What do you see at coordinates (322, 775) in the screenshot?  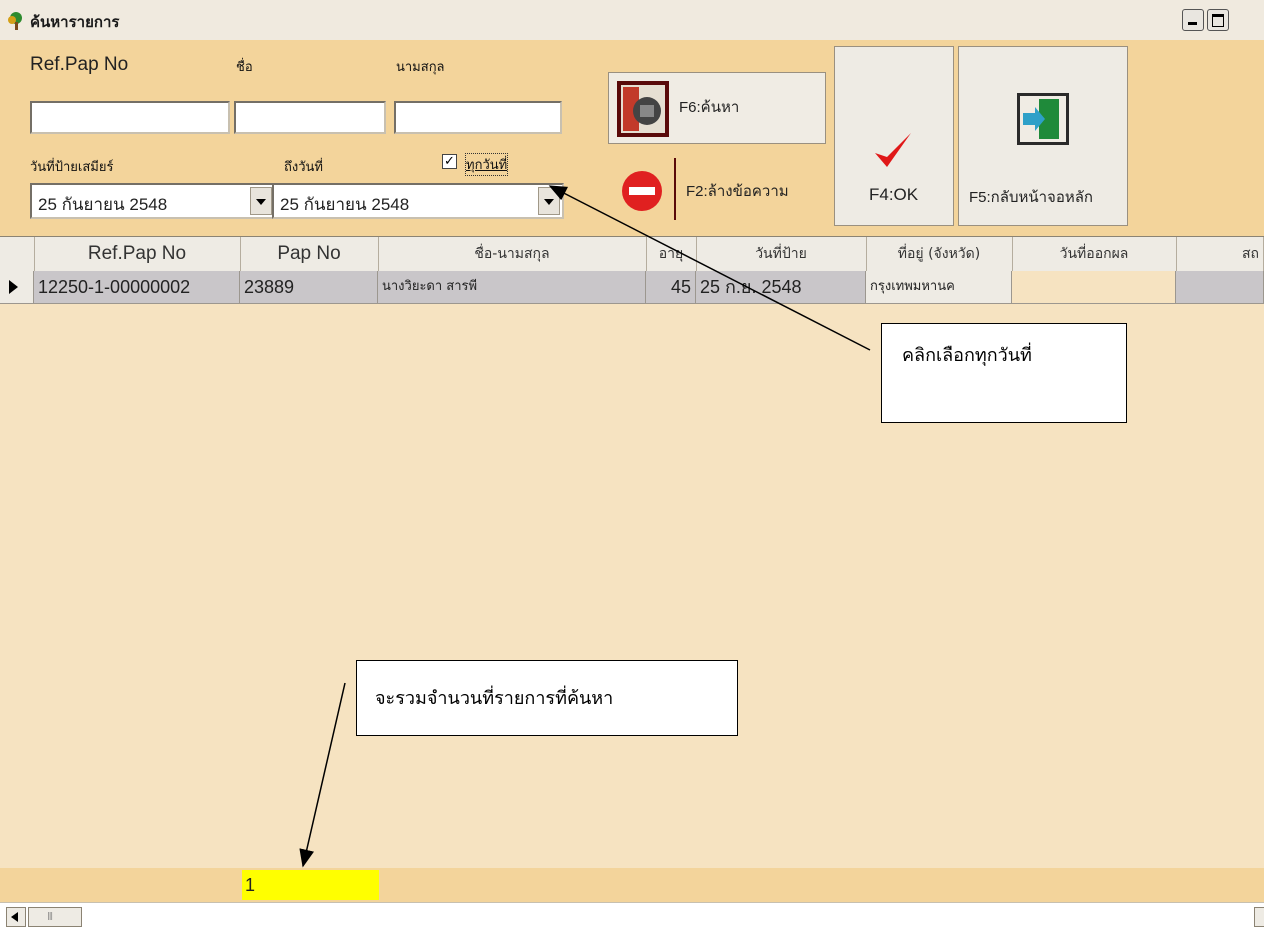 I see `arrow-to-count` at bounding box center [322, 775].